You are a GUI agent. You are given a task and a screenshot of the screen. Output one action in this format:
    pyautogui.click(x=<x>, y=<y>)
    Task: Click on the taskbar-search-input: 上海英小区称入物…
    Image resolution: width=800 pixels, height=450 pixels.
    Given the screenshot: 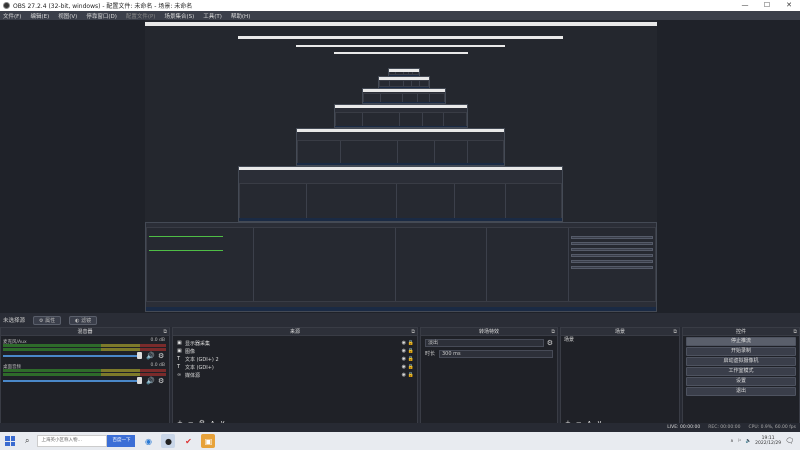 What is the action you would take?
    pyautogui.click(x=72, y=441)
    